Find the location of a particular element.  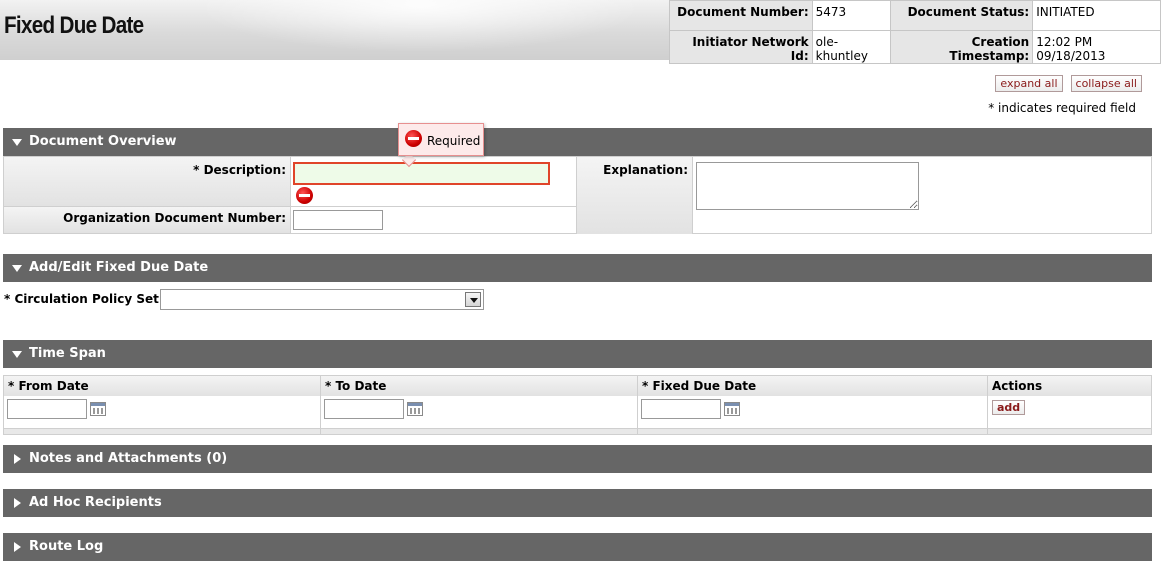

description-label: * Description: is located at coordinates (147, 182).